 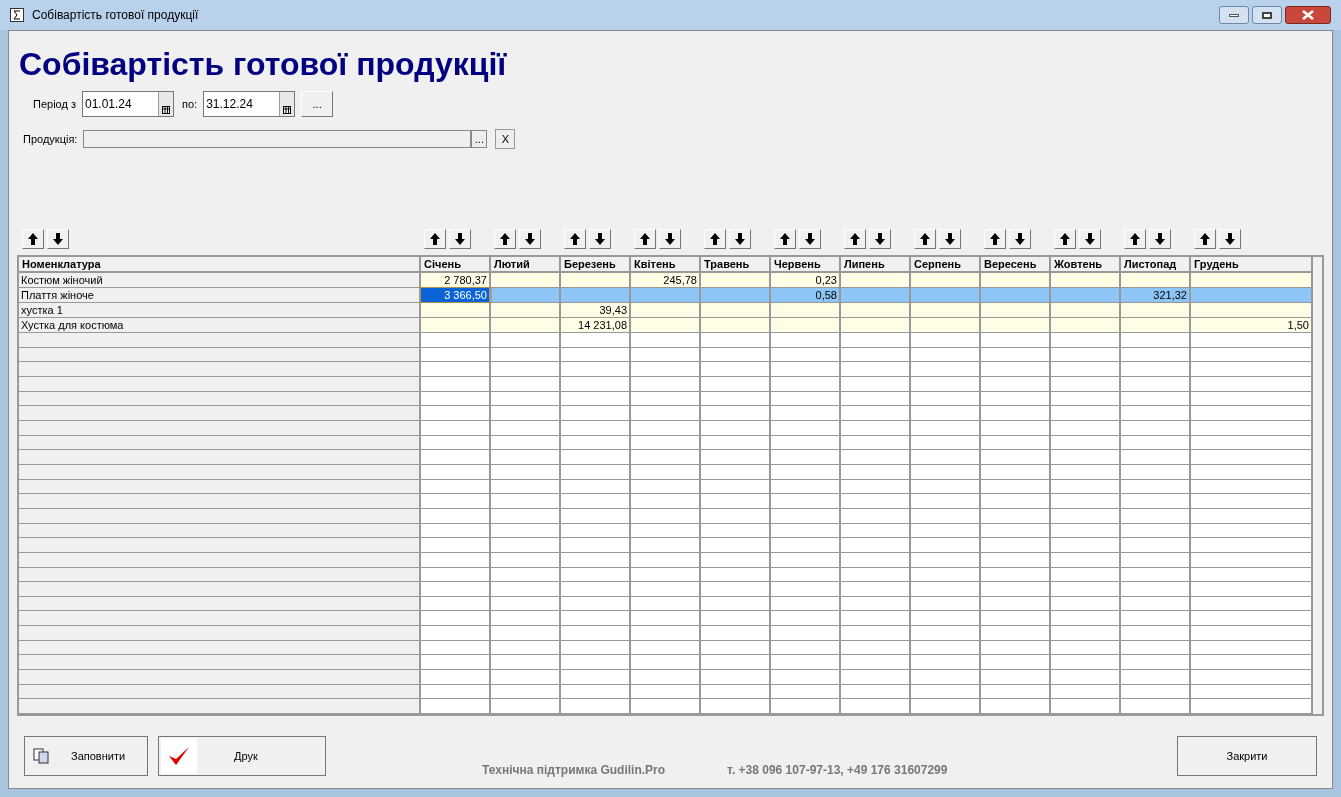 I want to click on column-header: Листопад, so click(x=1156, y=264).